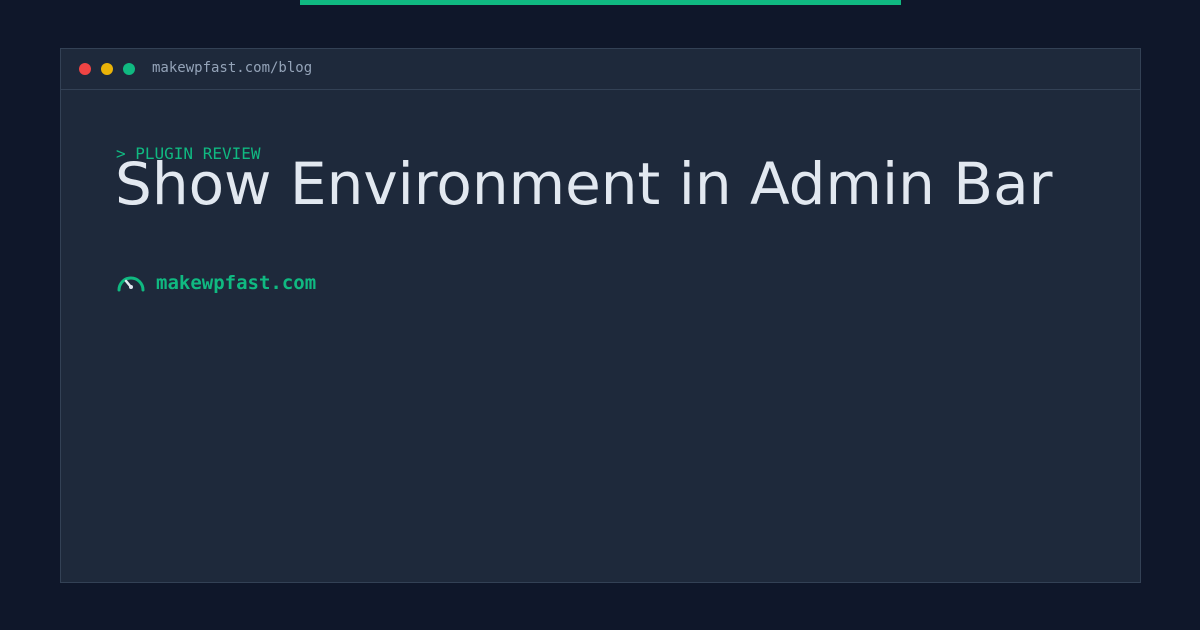 Image resolution: width=1200 pixels, height=630 pixels. I want to click on site-brand: makewpfast.com, so click(216, 283).